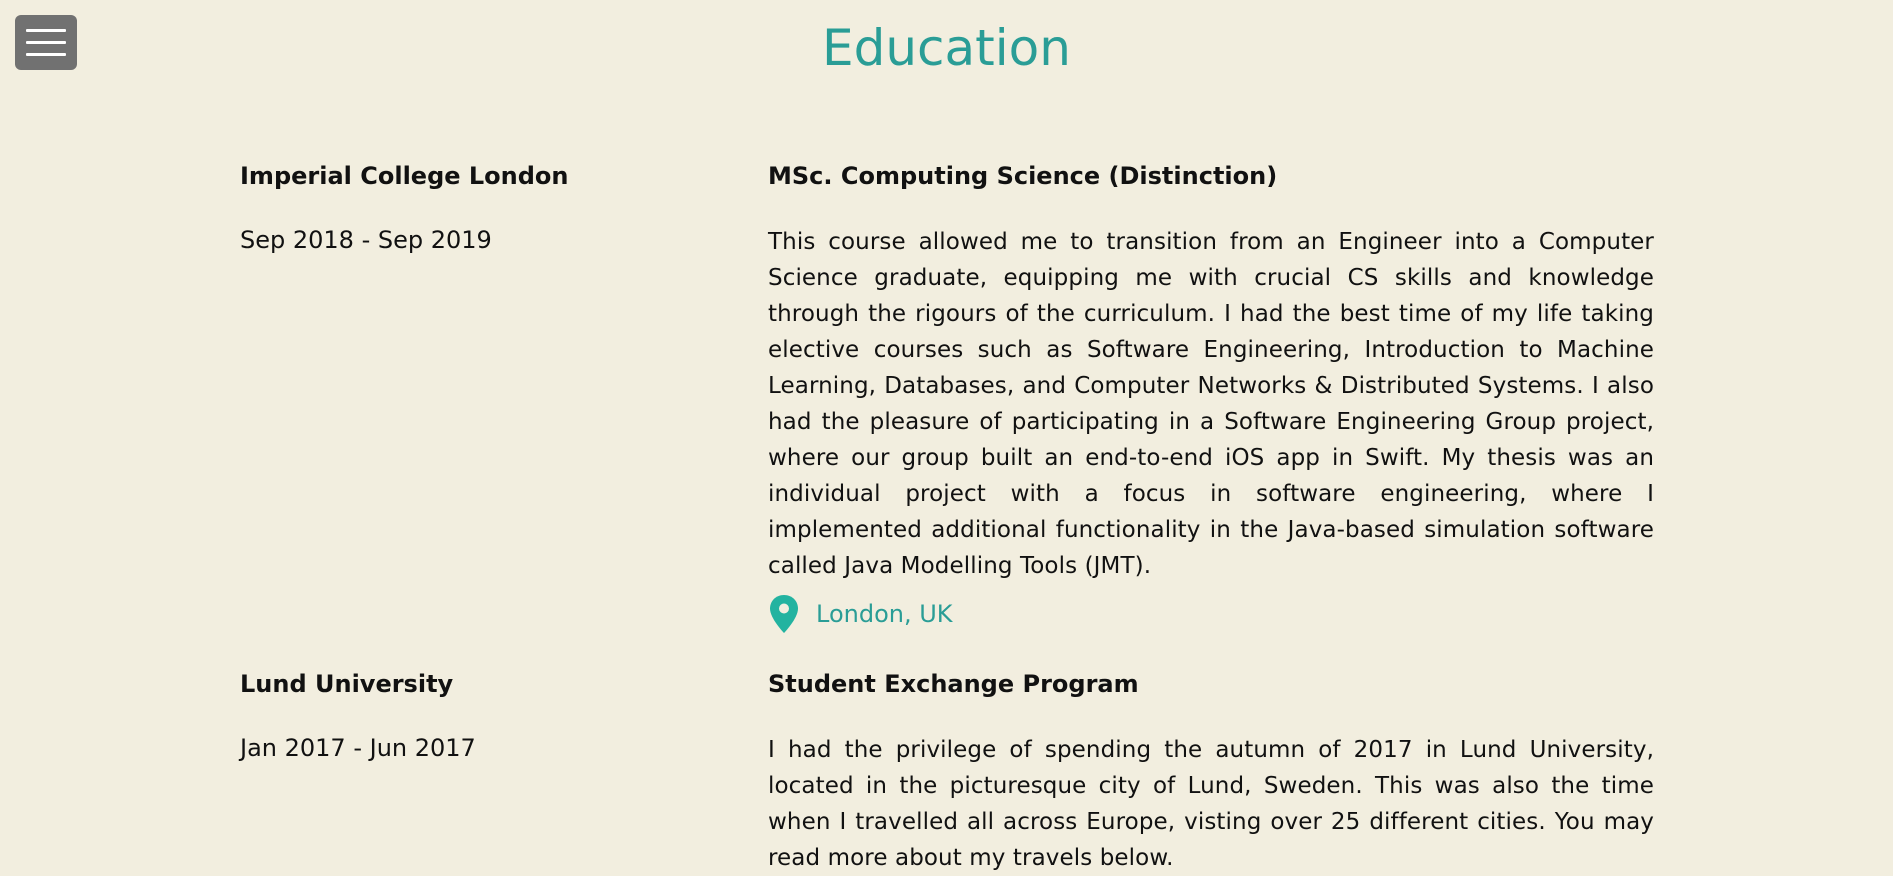 The image size is (1893, 876). Describe the element at coordinates (404, 176) in the screenshot. I see `institution-name: Imperial College London` at that location.